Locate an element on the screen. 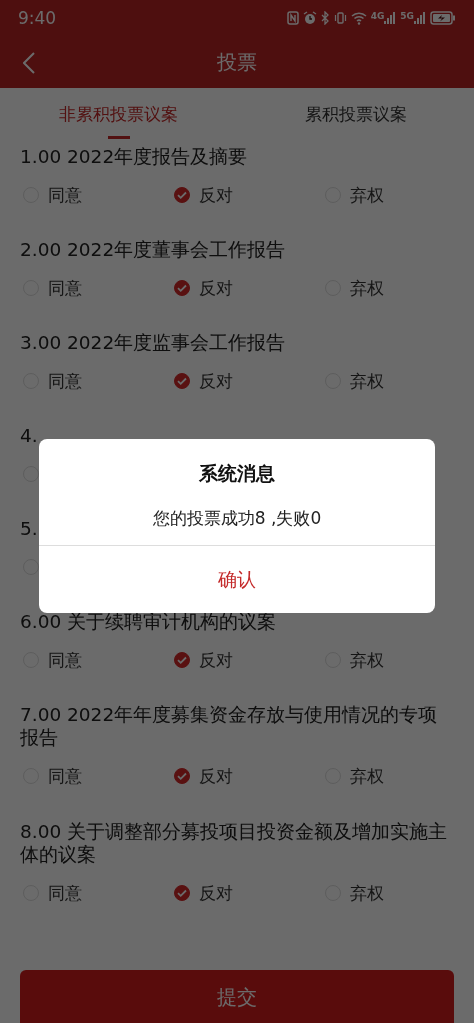  alarm-icon is located at coordinates (309, 18).